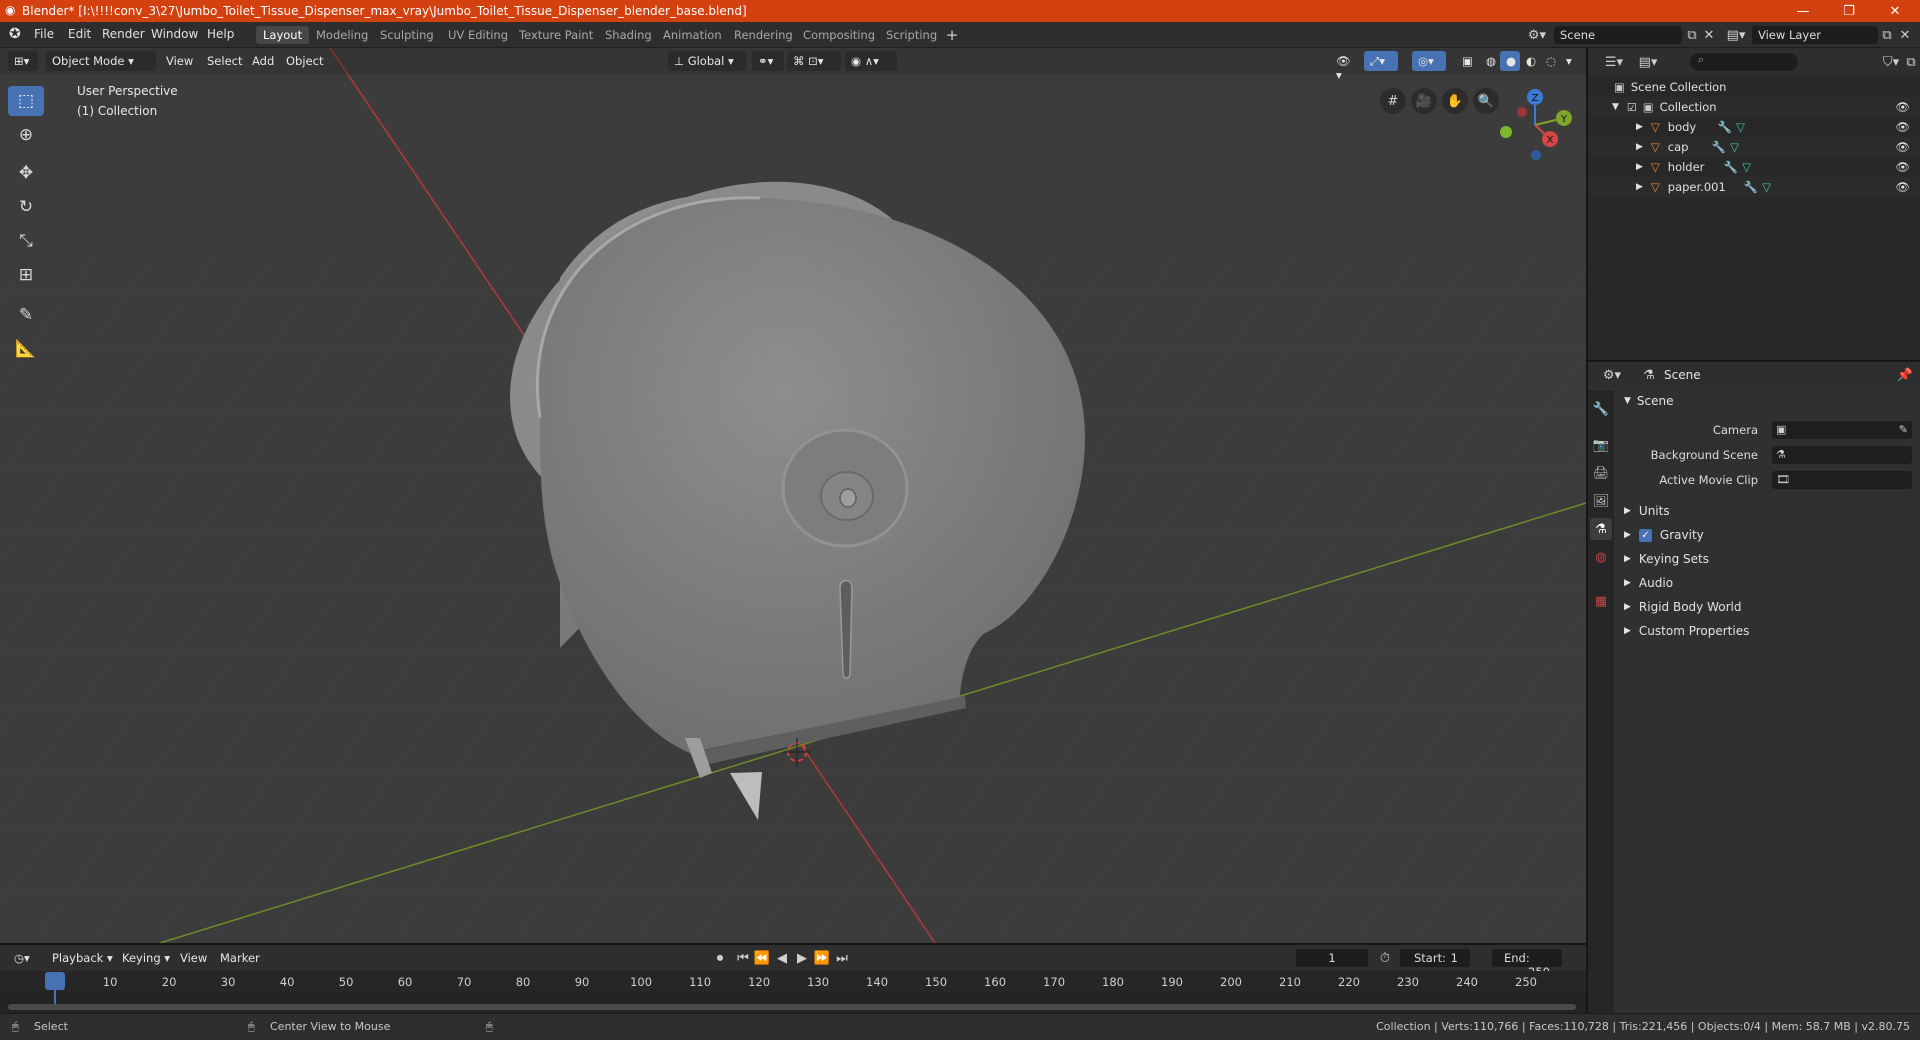  What do you see at coordinates (1842, 480) in the screenshot?
I see `active-movie-clip-field: 🎞` at bounding box center [1842, 480].